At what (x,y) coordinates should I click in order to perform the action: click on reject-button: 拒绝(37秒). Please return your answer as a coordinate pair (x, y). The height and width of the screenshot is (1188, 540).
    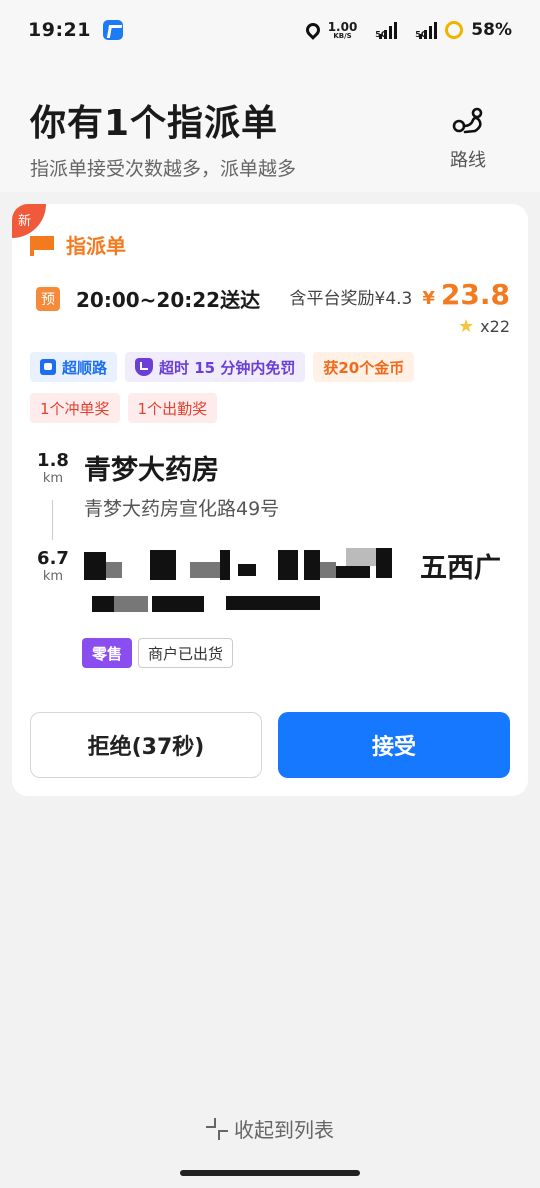
    Looking at the image, I should click on (146, 745).